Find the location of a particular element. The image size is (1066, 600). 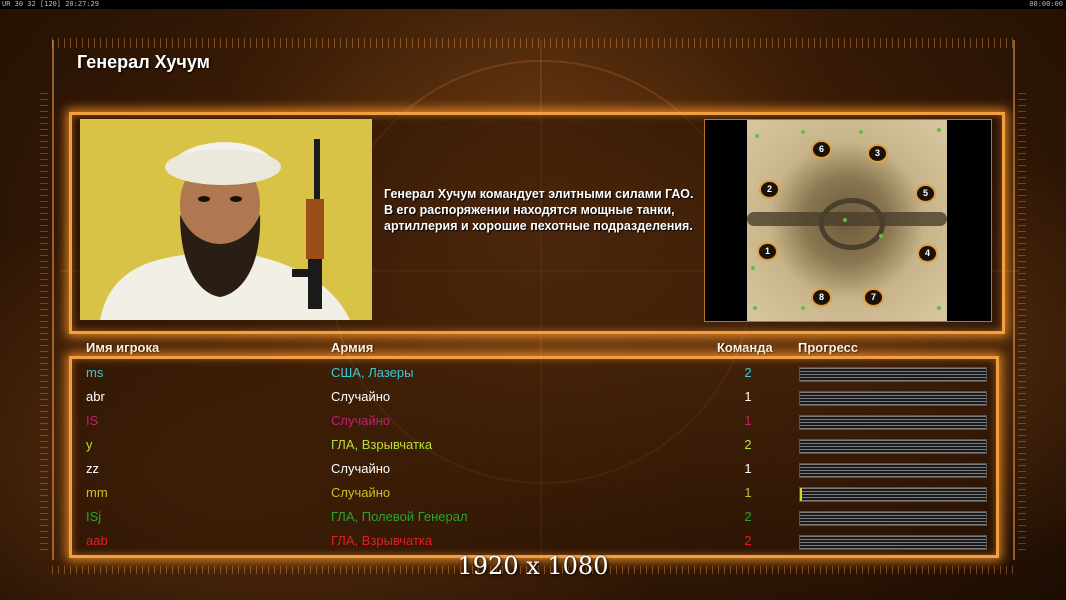

table-row: y ГЛА, Взрывчатка 2 is located at coordinates (533, 445).